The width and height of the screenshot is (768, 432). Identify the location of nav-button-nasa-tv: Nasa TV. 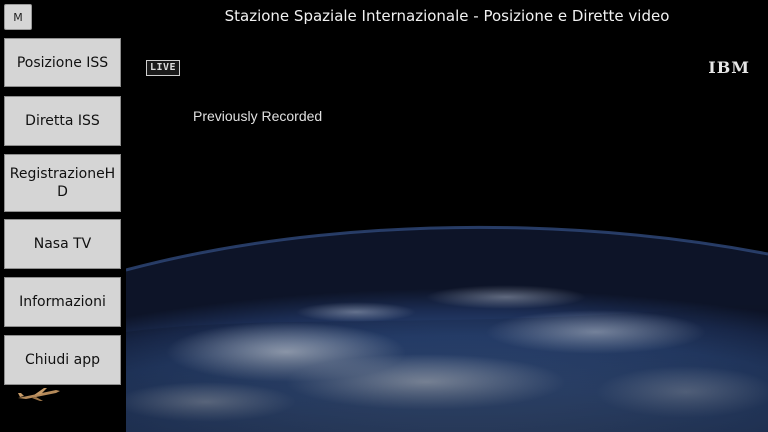
(62, 244).